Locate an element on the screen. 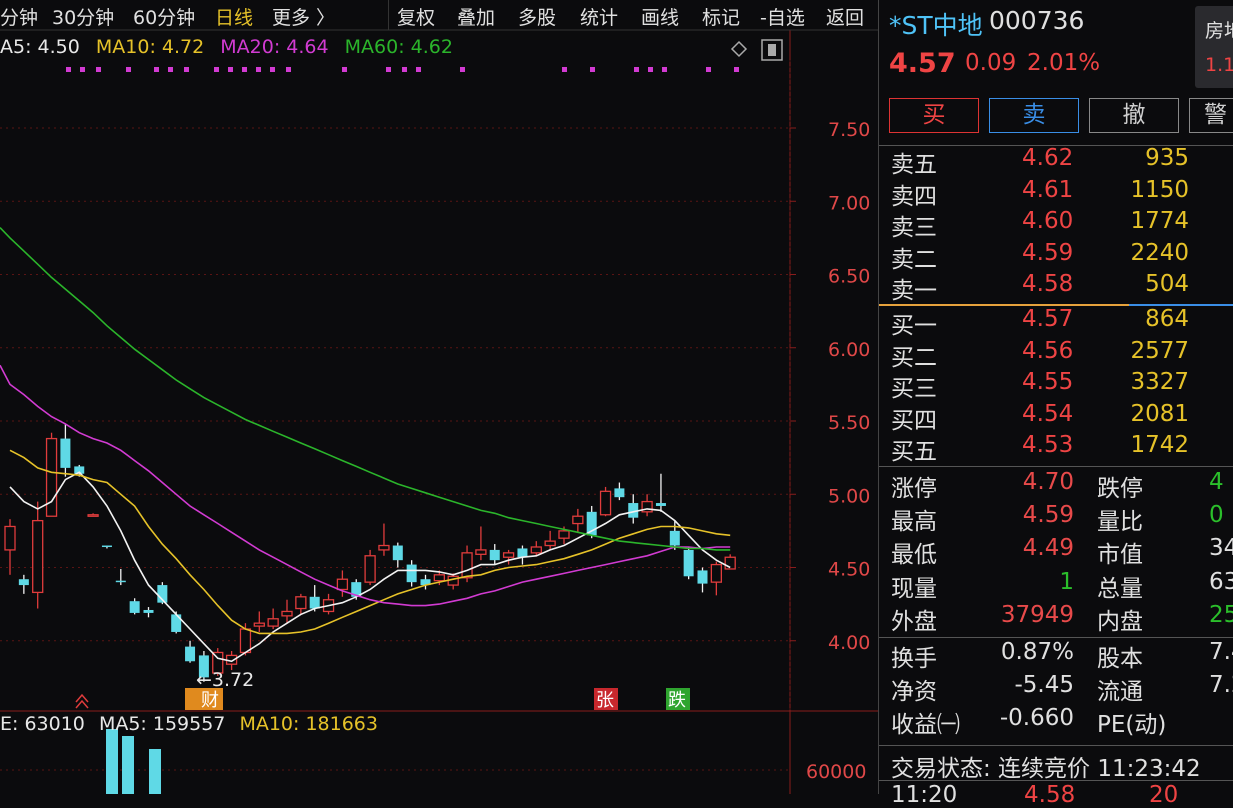 The image size is (1233, 808). buy-book-row: 买五 4.53 1742 is located at coordinates (1056, 448).